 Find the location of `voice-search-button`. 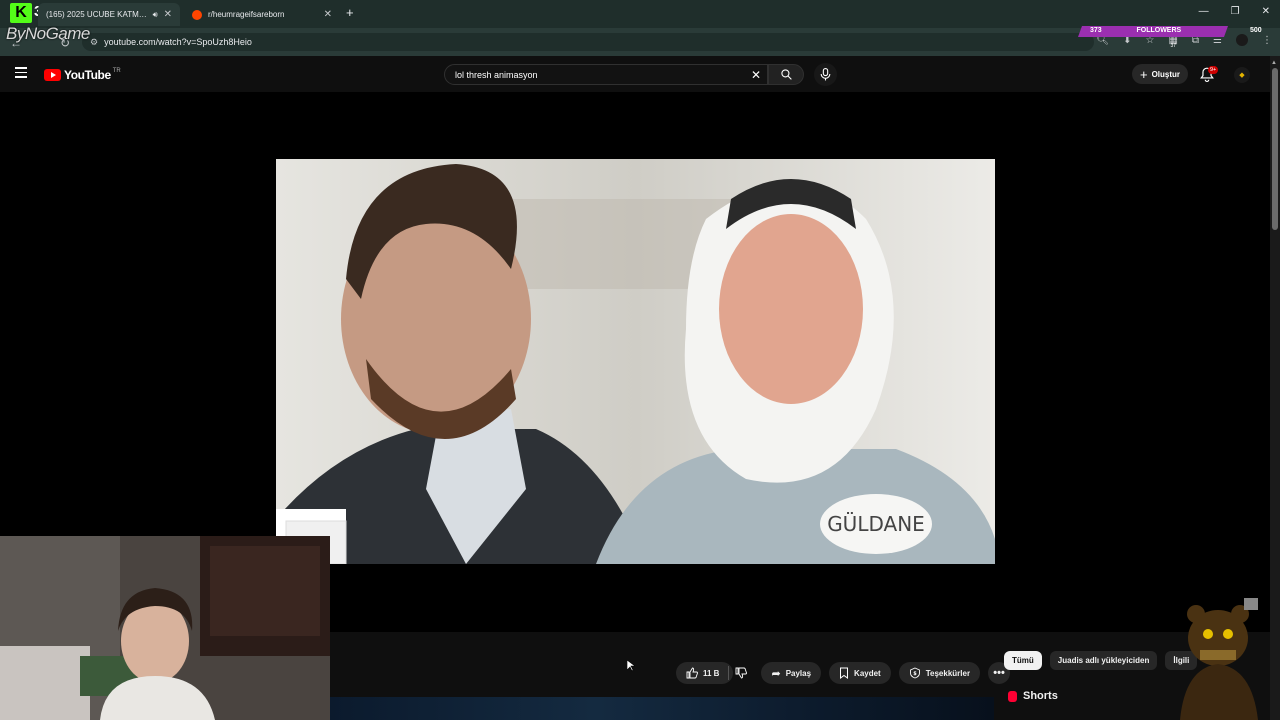

voice-search-button is located at coordinates (825, 74).